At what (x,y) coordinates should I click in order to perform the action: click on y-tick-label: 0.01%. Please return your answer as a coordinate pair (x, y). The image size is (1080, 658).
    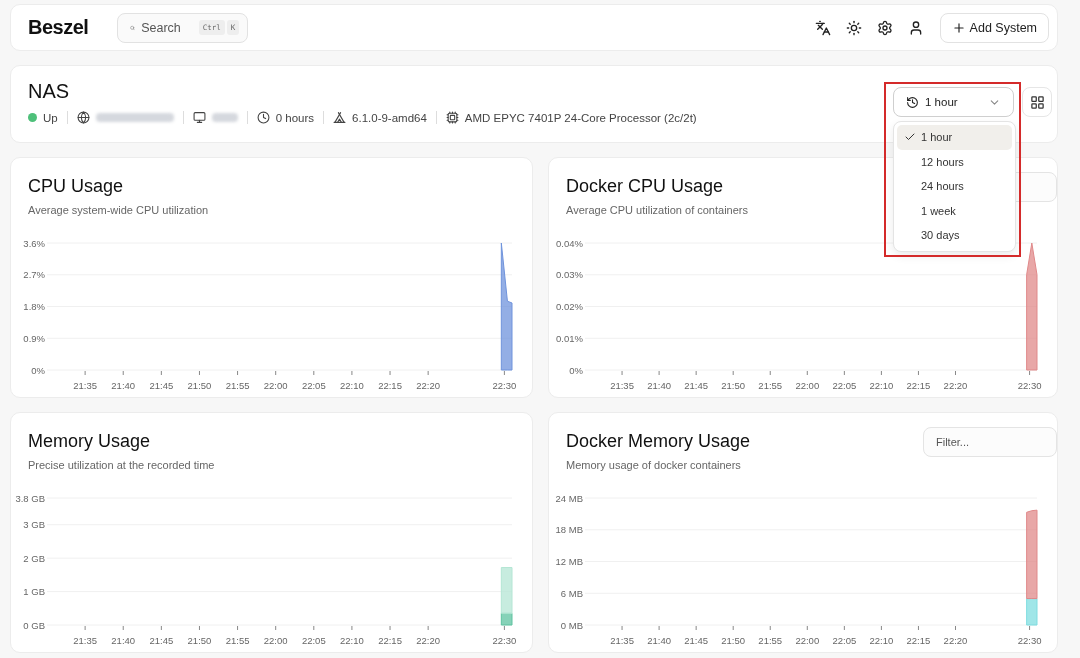
    Looking at the image, I should click on (569, 338).